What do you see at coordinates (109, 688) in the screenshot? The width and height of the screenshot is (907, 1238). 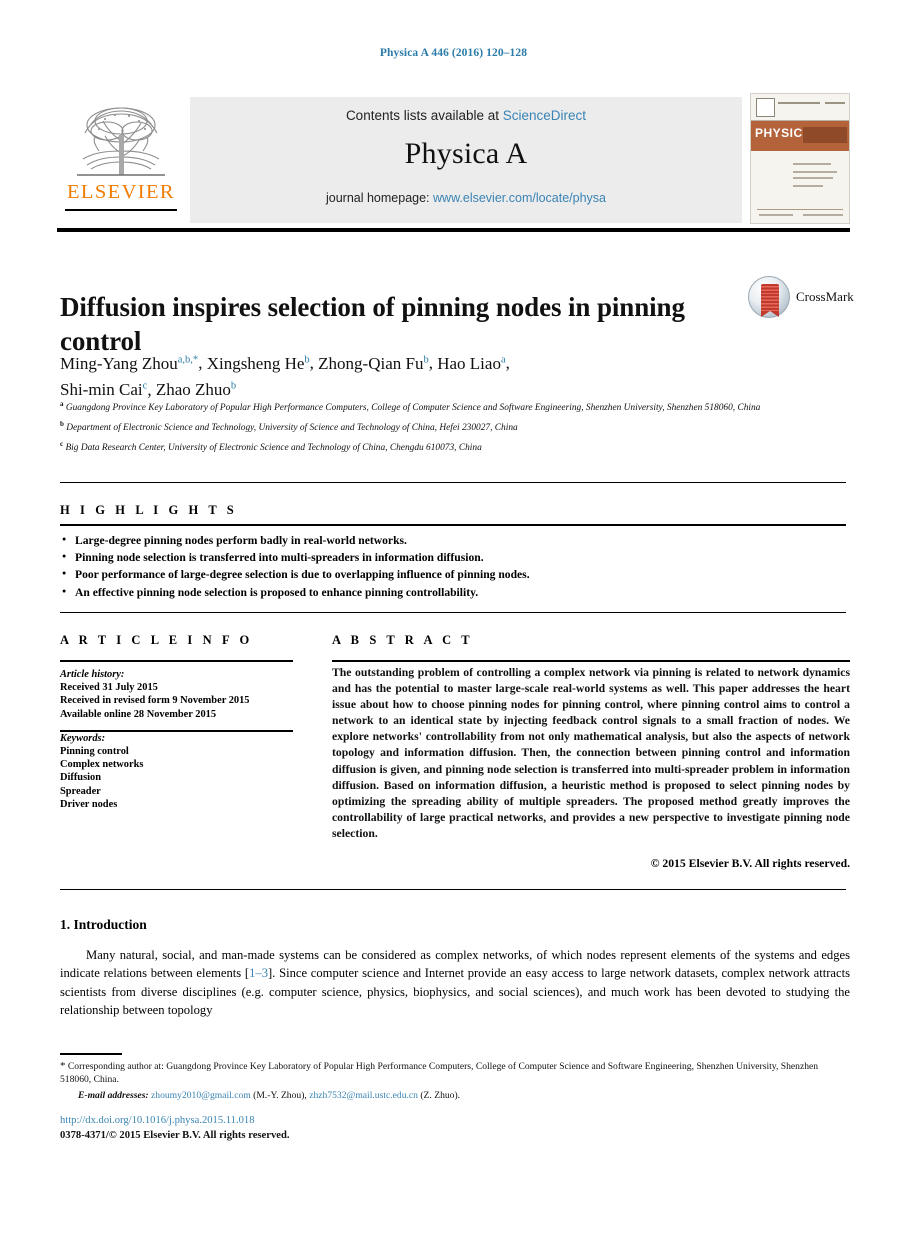 I see `article-history-0: Received 31 July 2015` at bounding box center [109, 688].